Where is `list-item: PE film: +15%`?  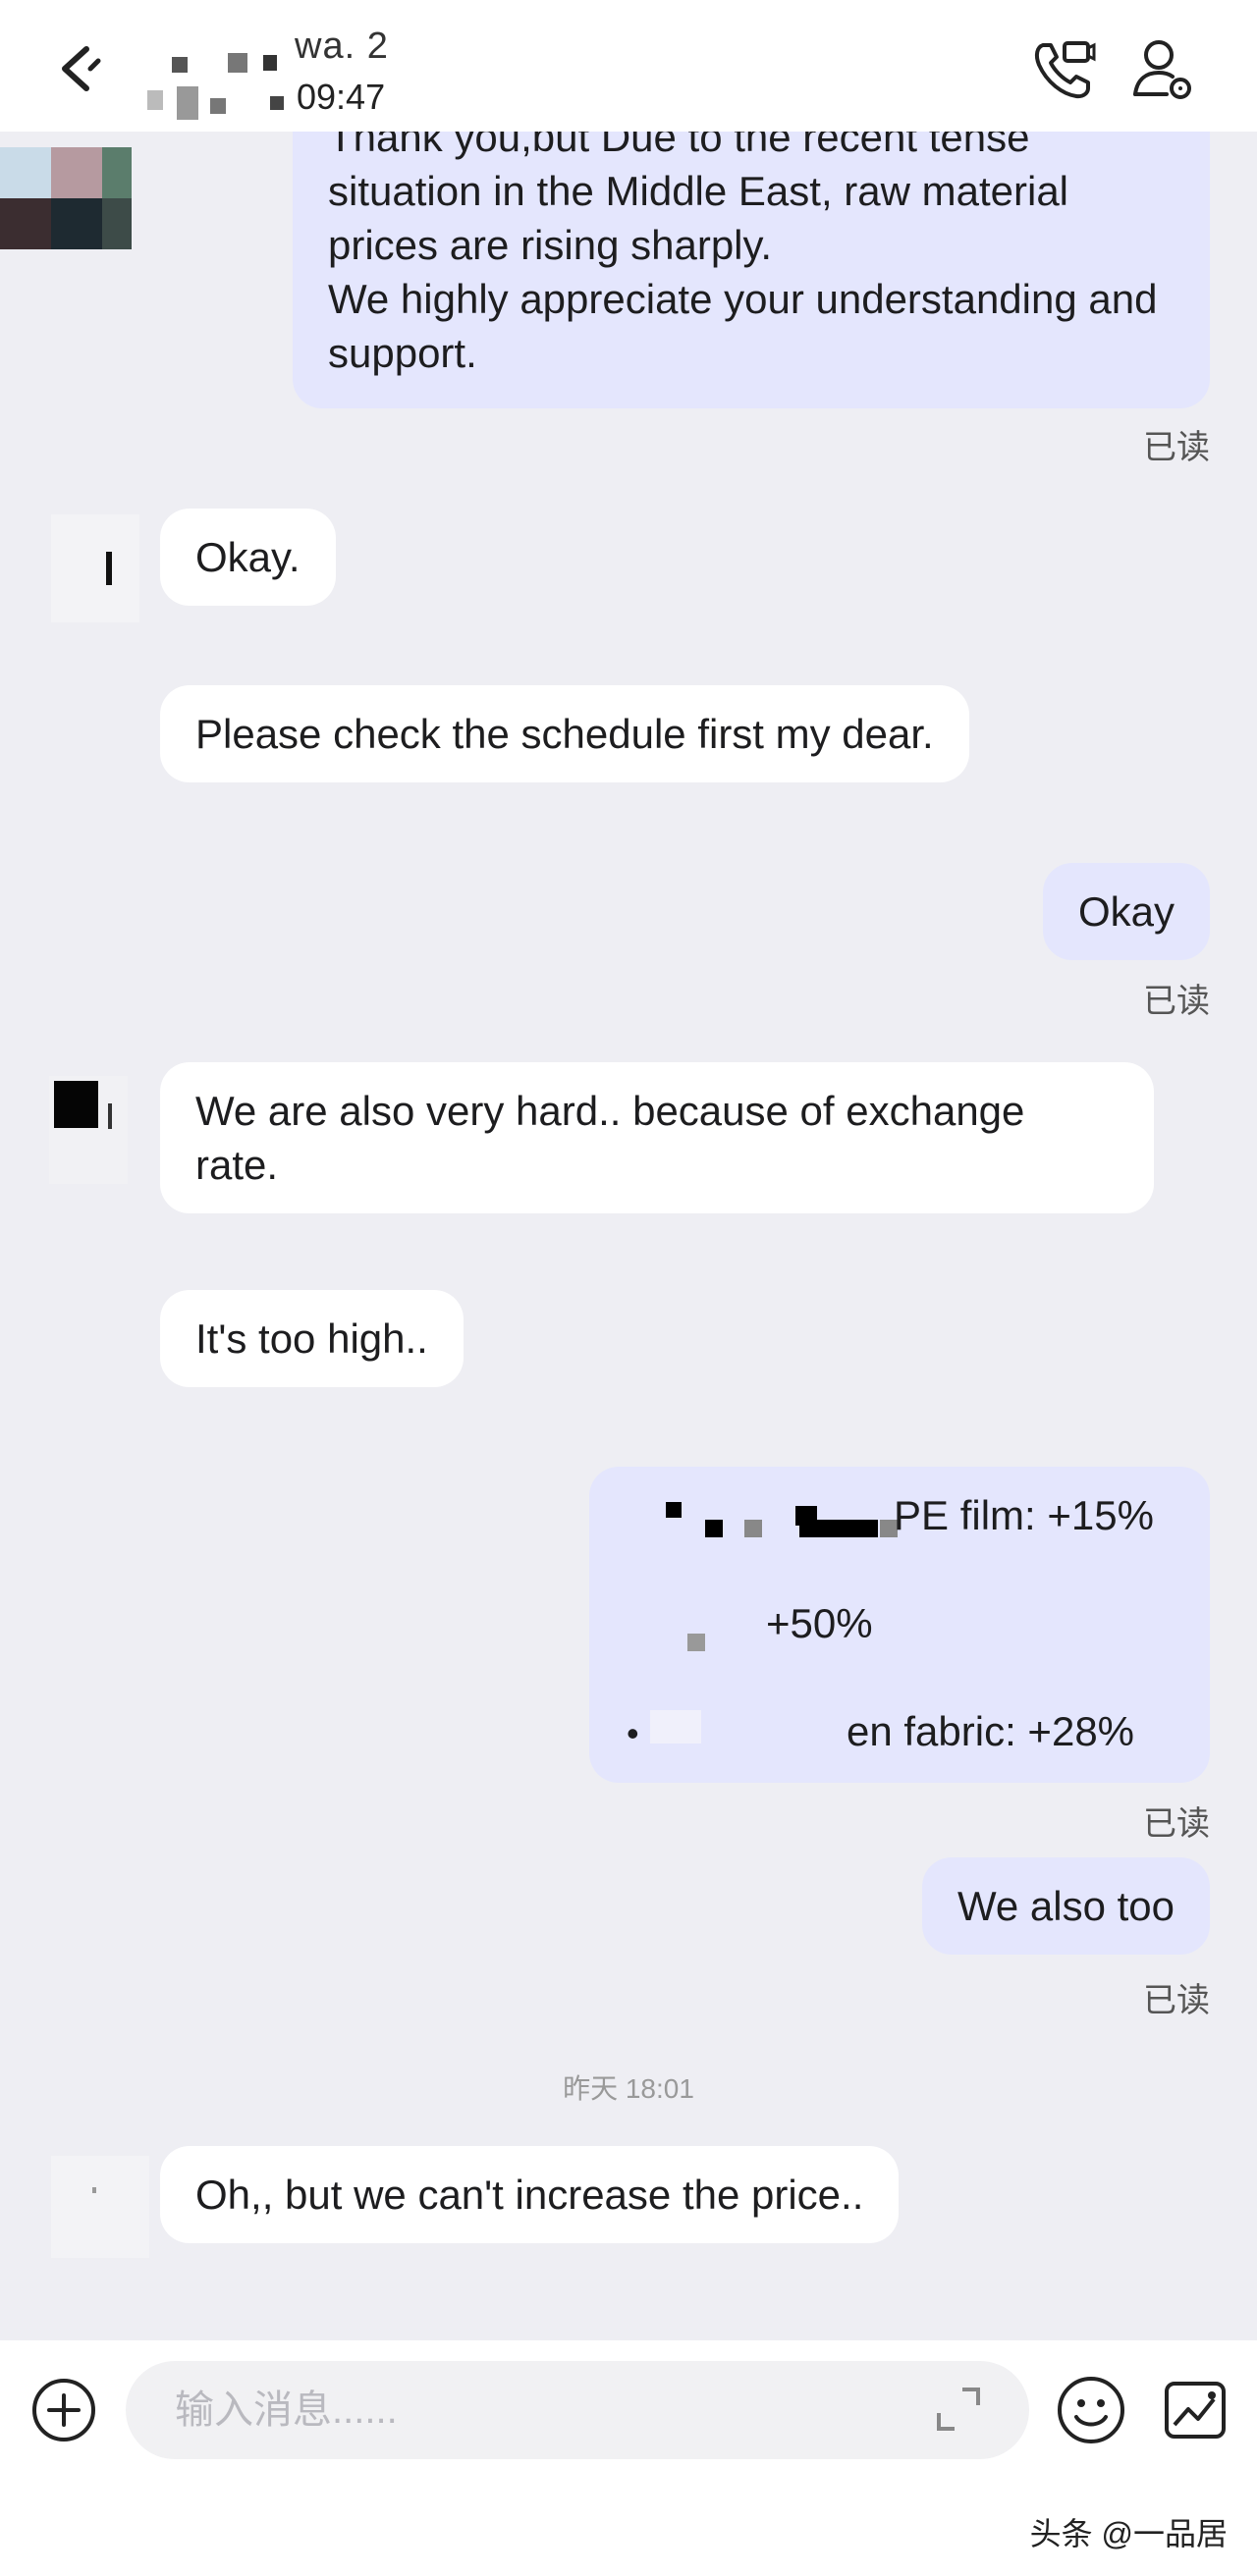 list-item: PE film: +15% is located at coordinates (1024, 1515).